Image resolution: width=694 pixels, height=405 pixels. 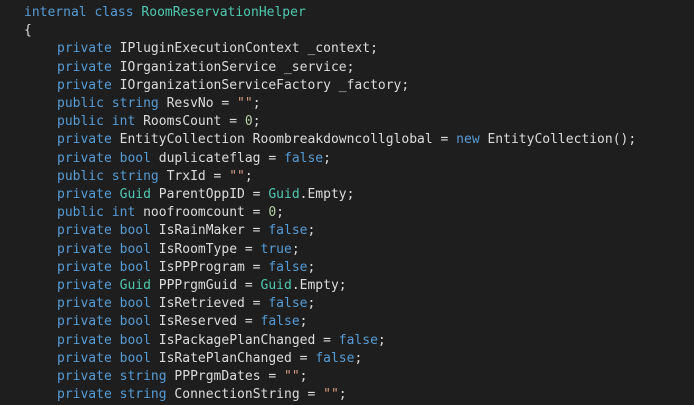 I want to click on identifier-token: TrxId =, so click(x=198, y=176).